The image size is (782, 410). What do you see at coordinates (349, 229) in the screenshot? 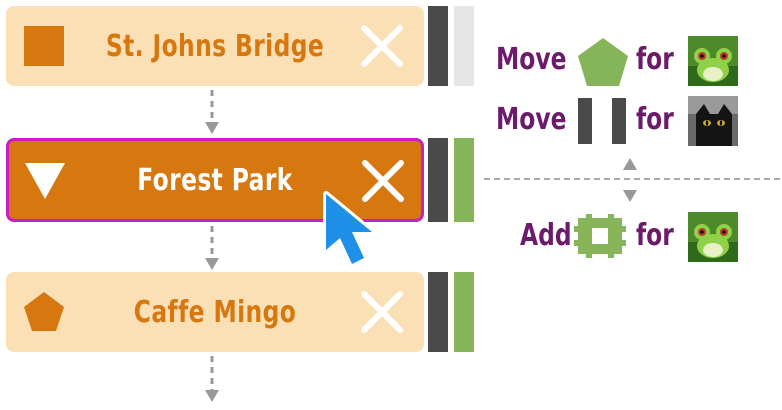
I see `mouse-pointer-icon` at bounding box center [349, 229].